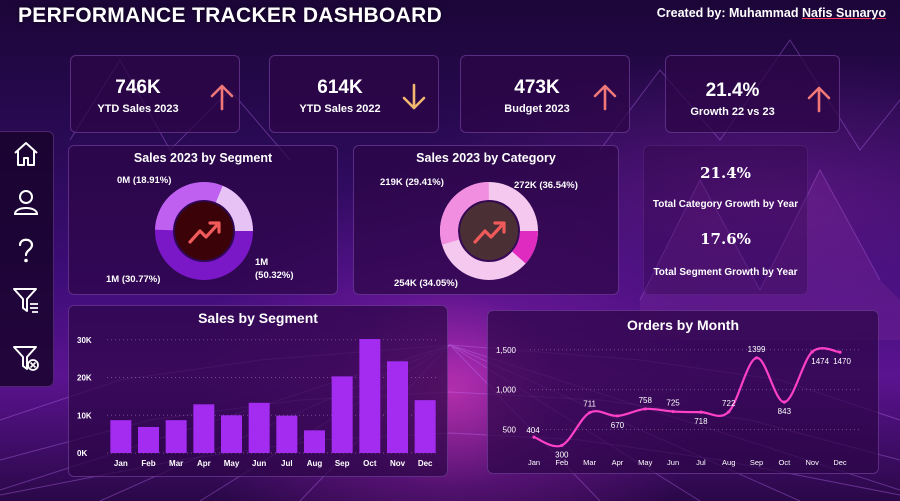  I want to click on kpi-label: YTD Sales 2022, so click(340, 109).